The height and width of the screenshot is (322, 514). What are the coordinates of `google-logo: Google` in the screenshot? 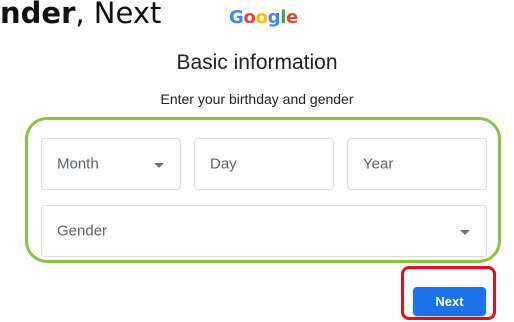 It's located at (263, 17).